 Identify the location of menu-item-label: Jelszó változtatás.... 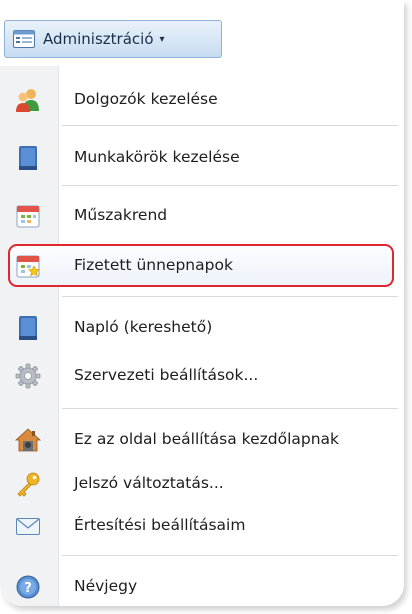
(149, 483).